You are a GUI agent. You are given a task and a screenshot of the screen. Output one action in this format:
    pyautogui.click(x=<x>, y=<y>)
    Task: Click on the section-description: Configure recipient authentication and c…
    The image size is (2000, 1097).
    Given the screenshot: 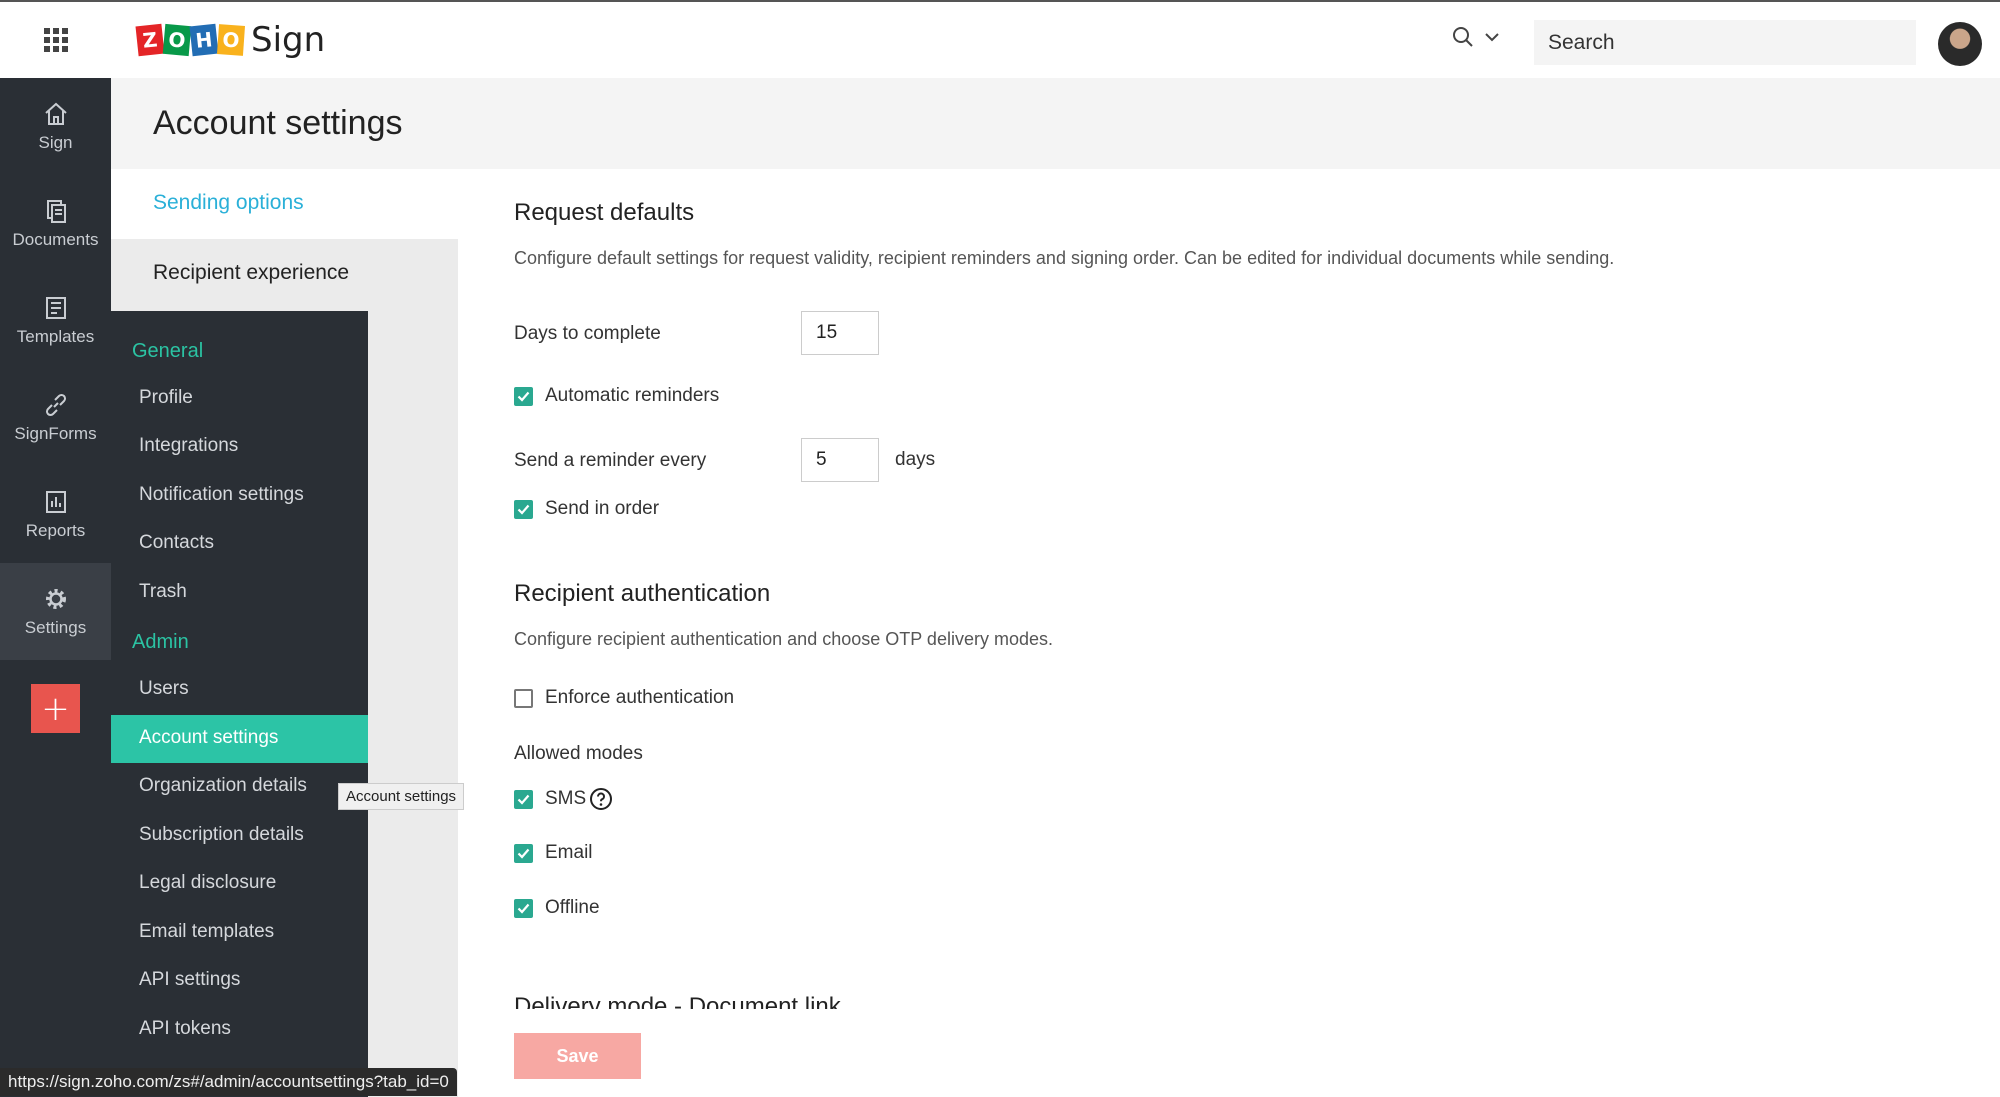 What is the action you would take?
    pyautogui.click(x=783, y=639)
    